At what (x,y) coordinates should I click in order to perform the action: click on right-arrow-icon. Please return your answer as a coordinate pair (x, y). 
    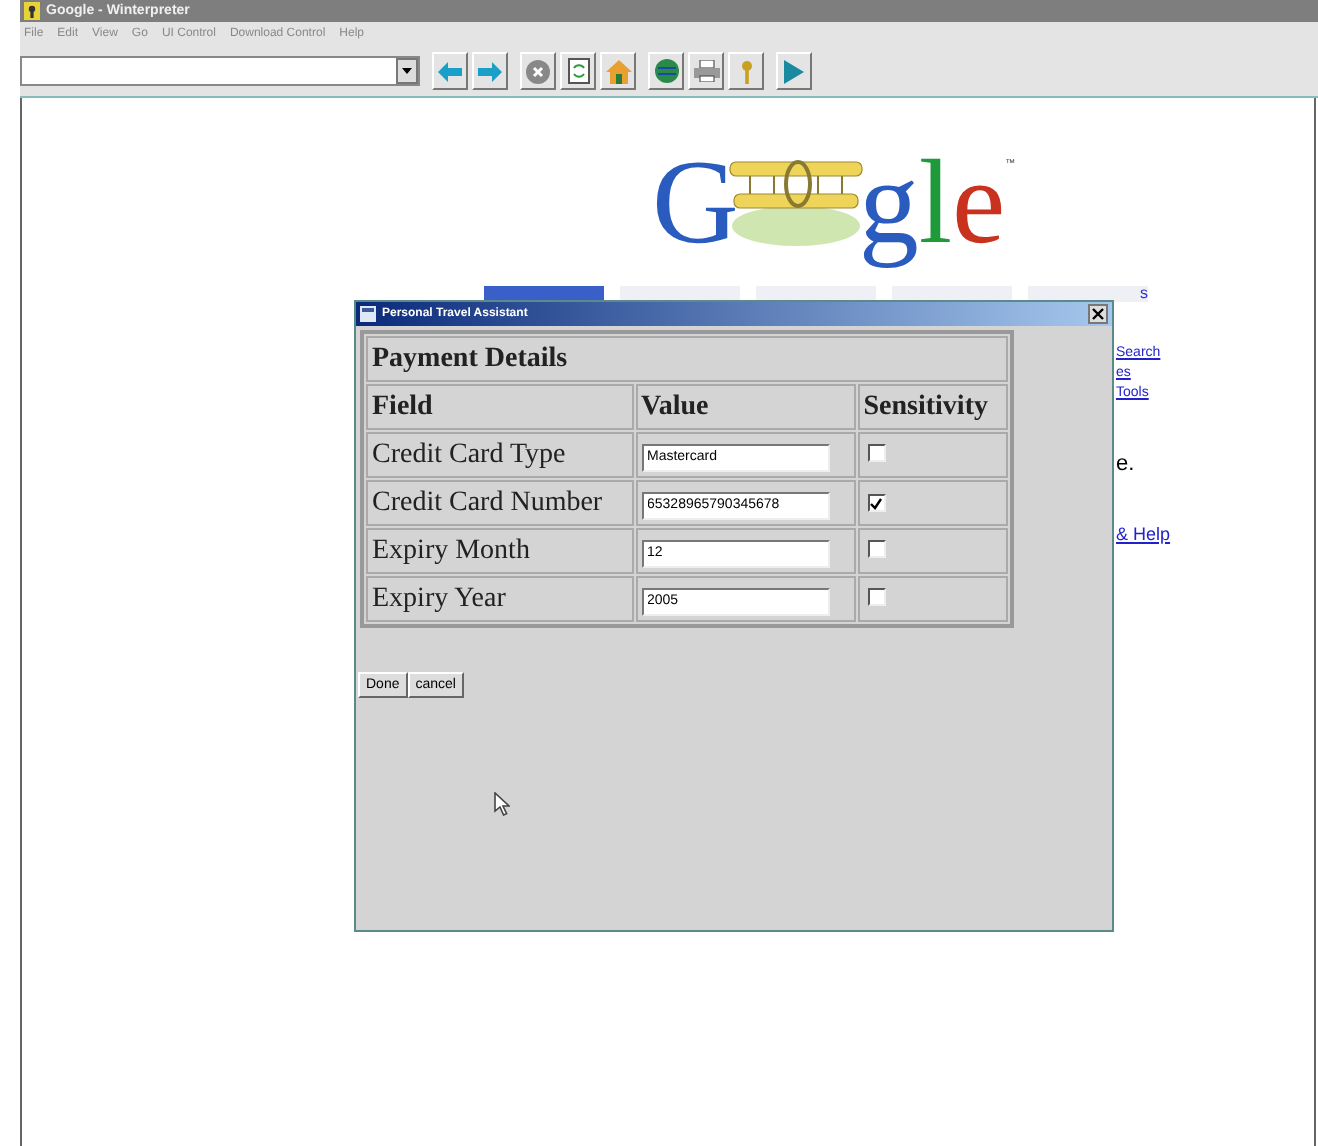
    Looking at the image, I should click on (490, 71).